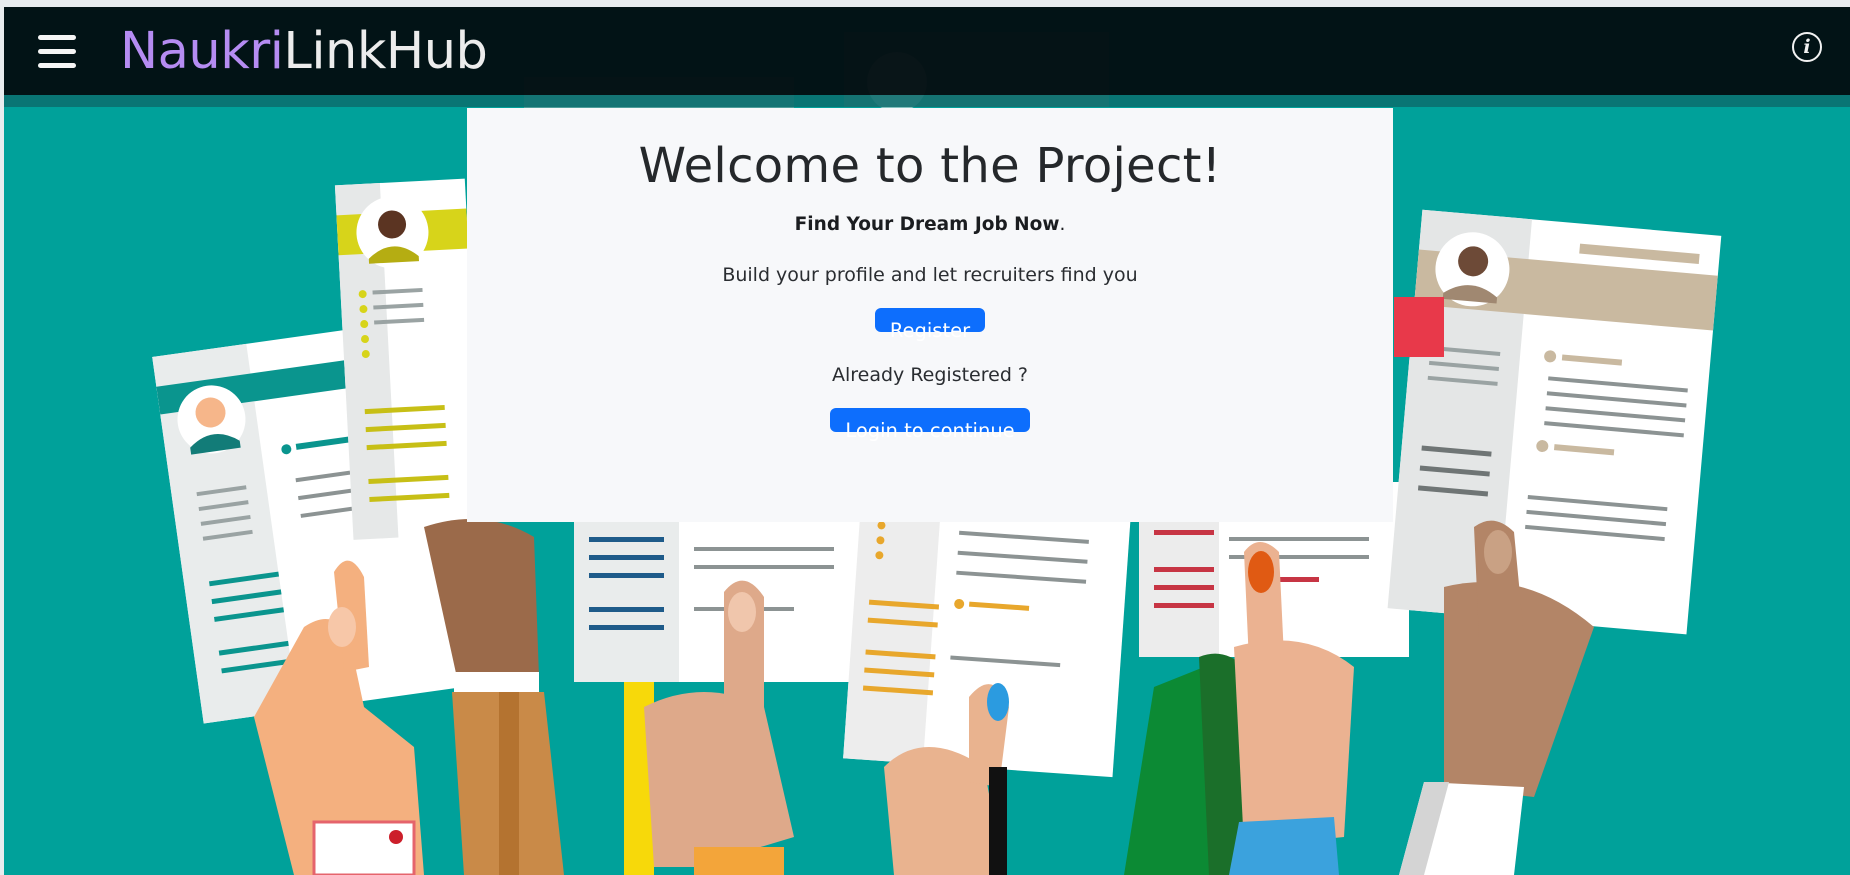 This screenshot has height=875, width=1850. What do you see at coordinates (202, 51) in the screenshot?
I see `brand-name-part1: Naukri` at bounding box center [202, 51].